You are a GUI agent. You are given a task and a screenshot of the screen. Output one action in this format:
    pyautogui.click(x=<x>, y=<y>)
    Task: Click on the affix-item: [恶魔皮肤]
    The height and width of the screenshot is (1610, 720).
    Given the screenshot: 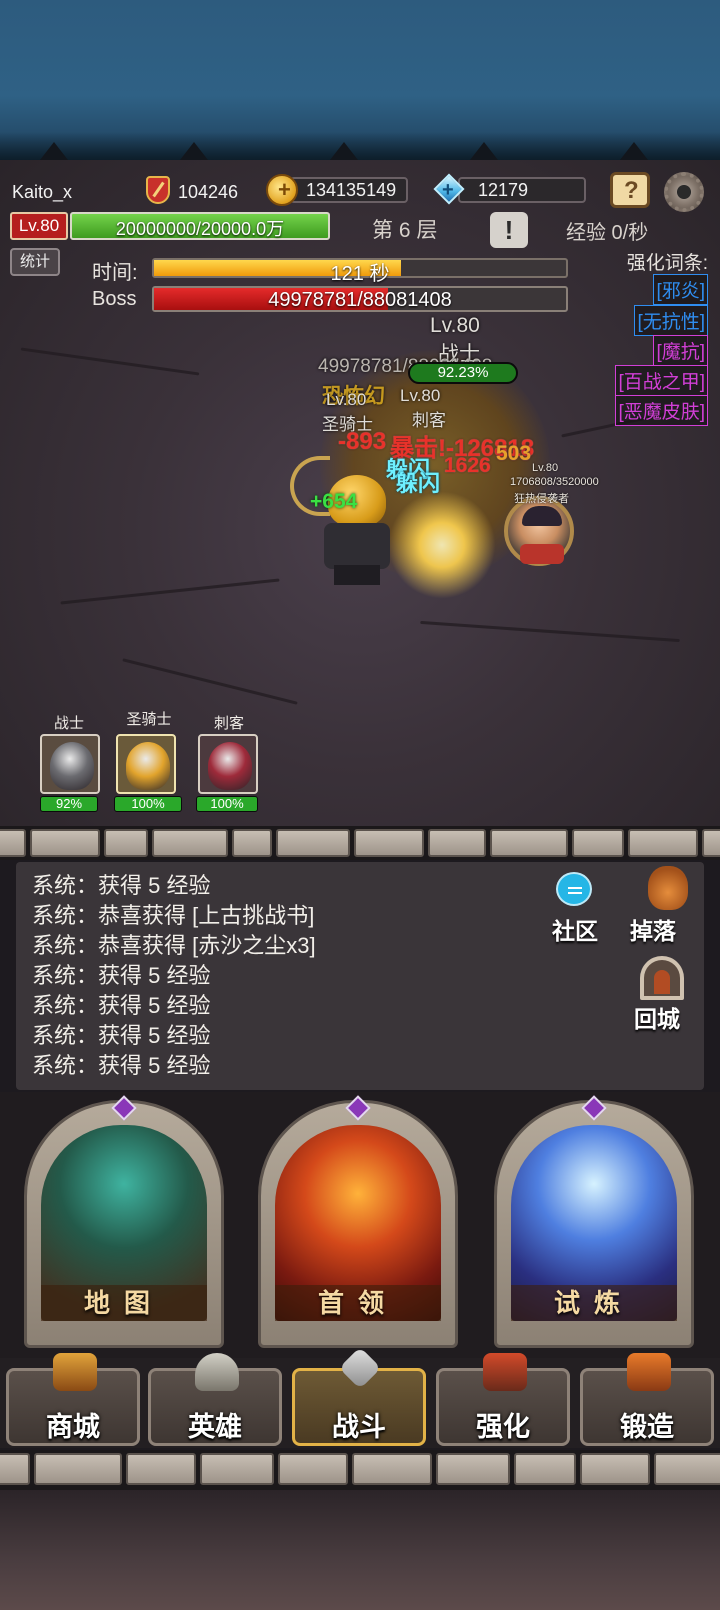 What is the action you would take?
    pyautogui.click(x=661, y=410)
    